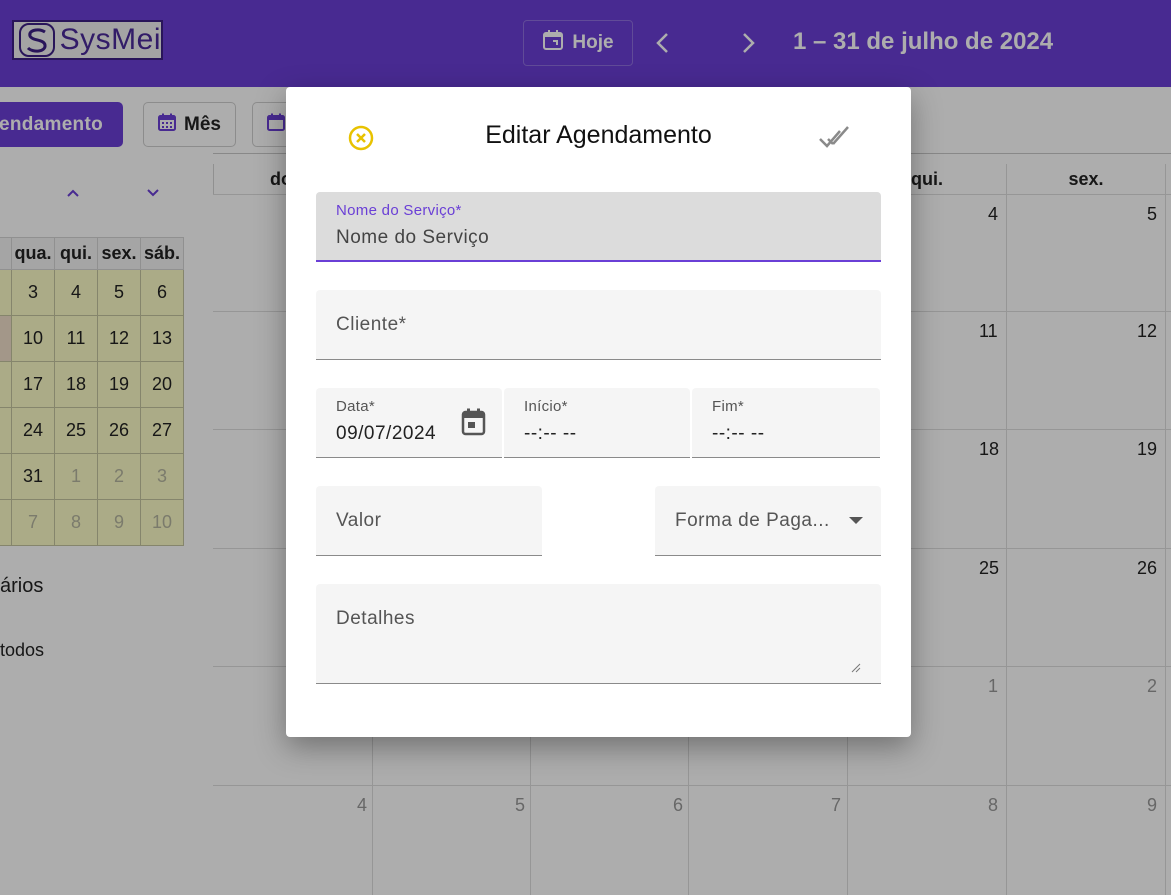 The width and height of the screenshot is (1171, 895). Describe the element at coordinates (550, 433) in the screenshot. I see `start-time-value: --:-- --` at that location.